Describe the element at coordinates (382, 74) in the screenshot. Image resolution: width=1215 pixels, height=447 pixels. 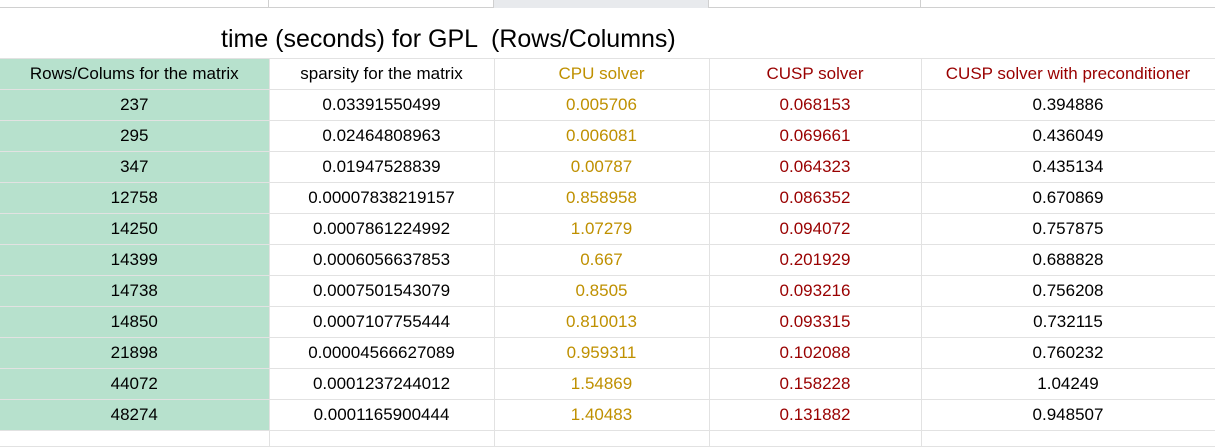
I see `header-sparsity: sparsity for the matrix` at that location.